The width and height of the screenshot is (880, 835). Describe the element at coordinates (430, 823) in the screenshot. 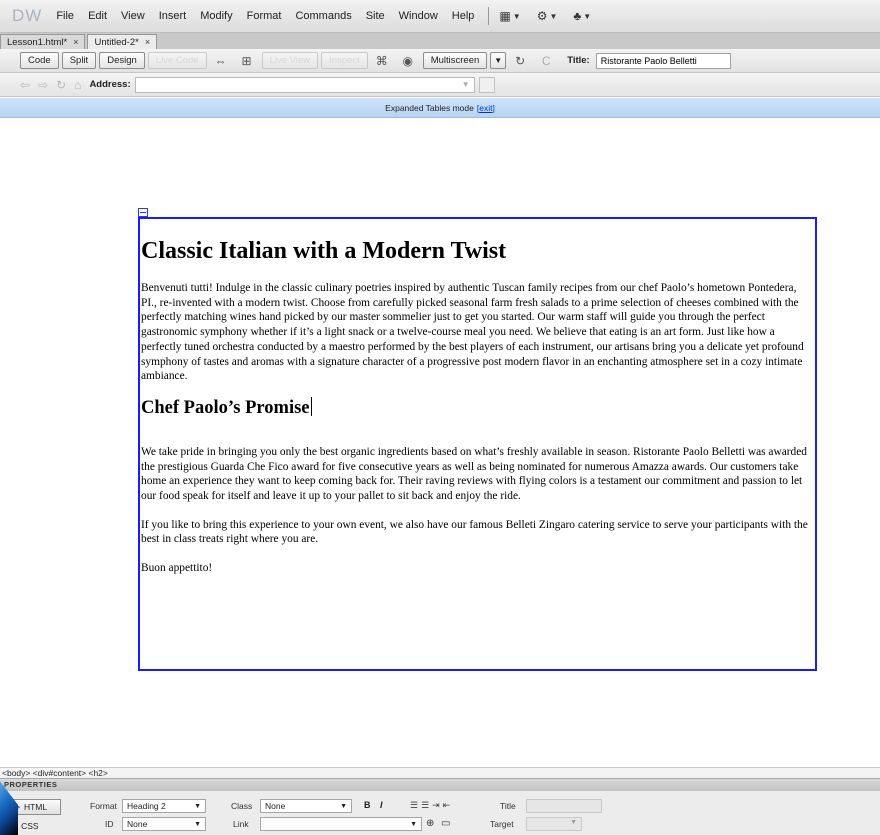

I see `point-to-file-icon: ⊕` at that location.